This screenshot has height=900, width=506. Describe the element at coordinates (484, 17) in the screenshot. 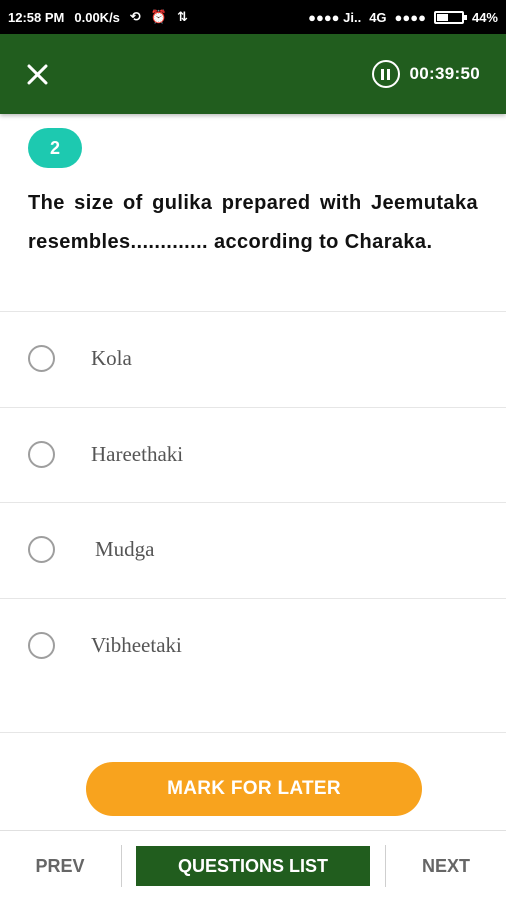

I see `battery-percent: 44%` at that location.